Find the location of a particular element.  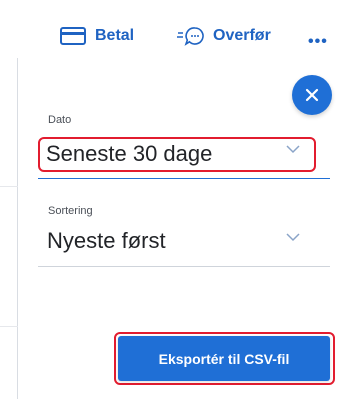

date-field-underline is located at coordinates (184, 178).